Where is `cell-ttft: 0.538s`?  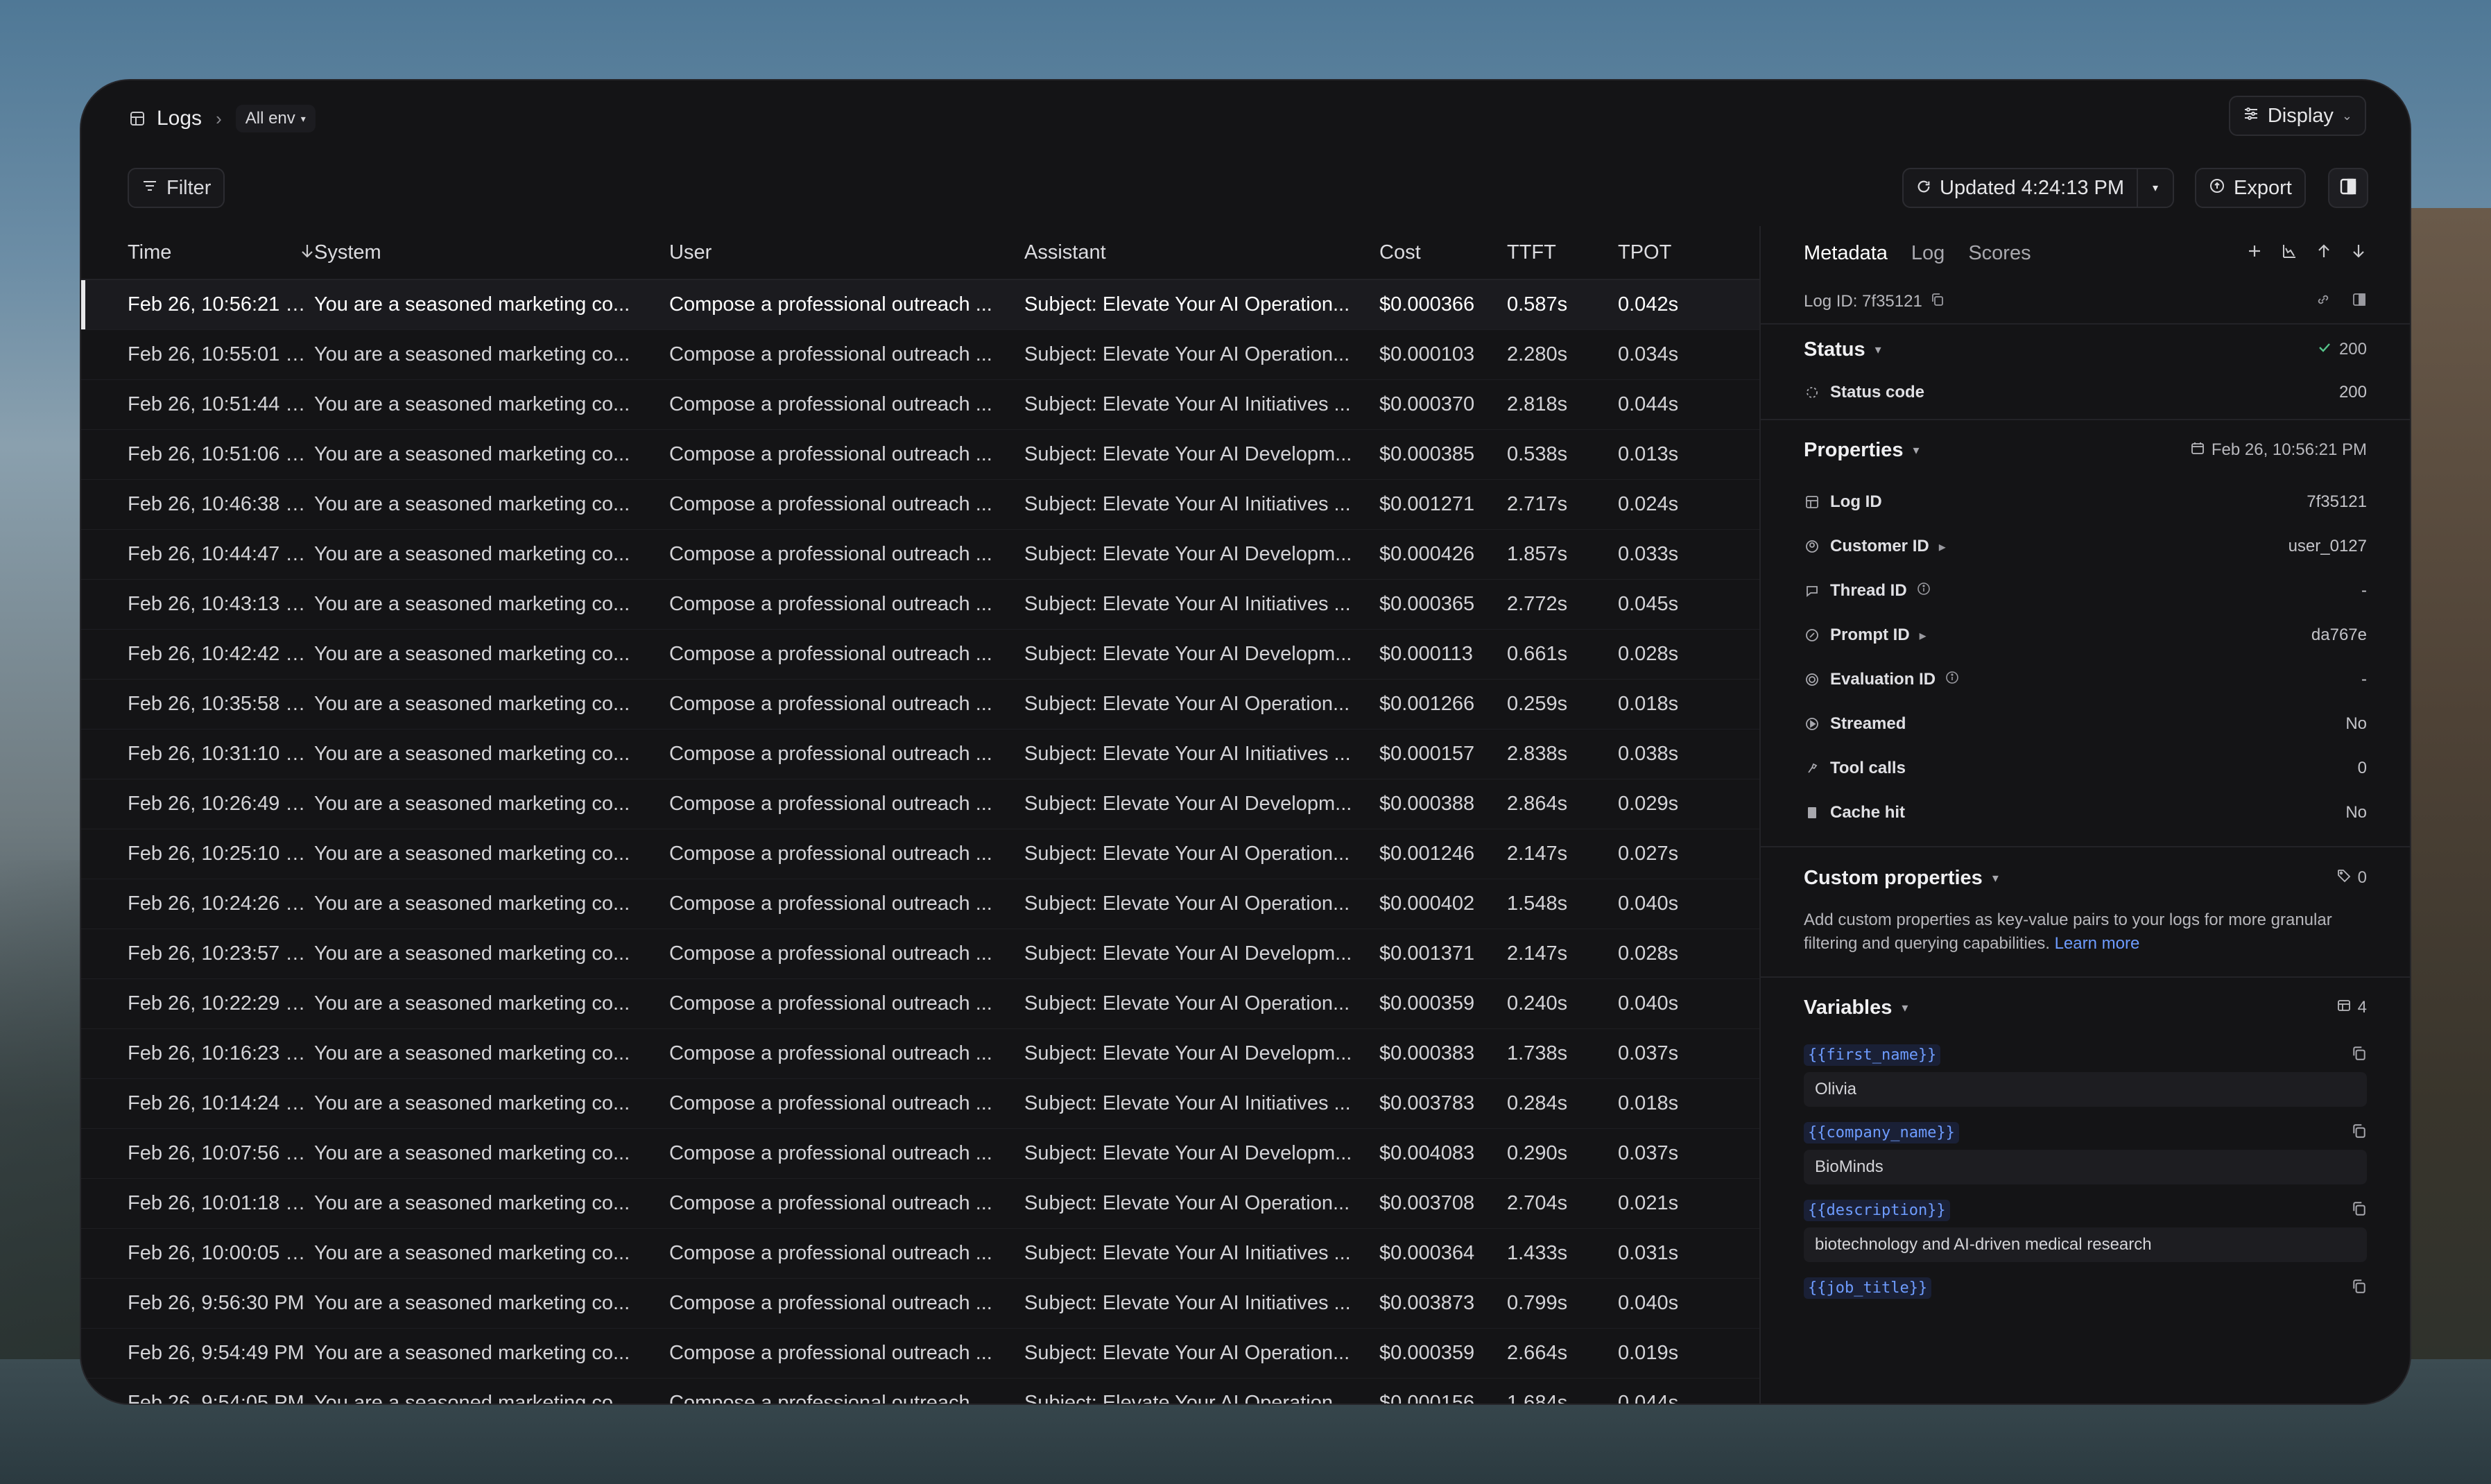
cell-ttft: 0.538s is located at coordinates (1537, 454).